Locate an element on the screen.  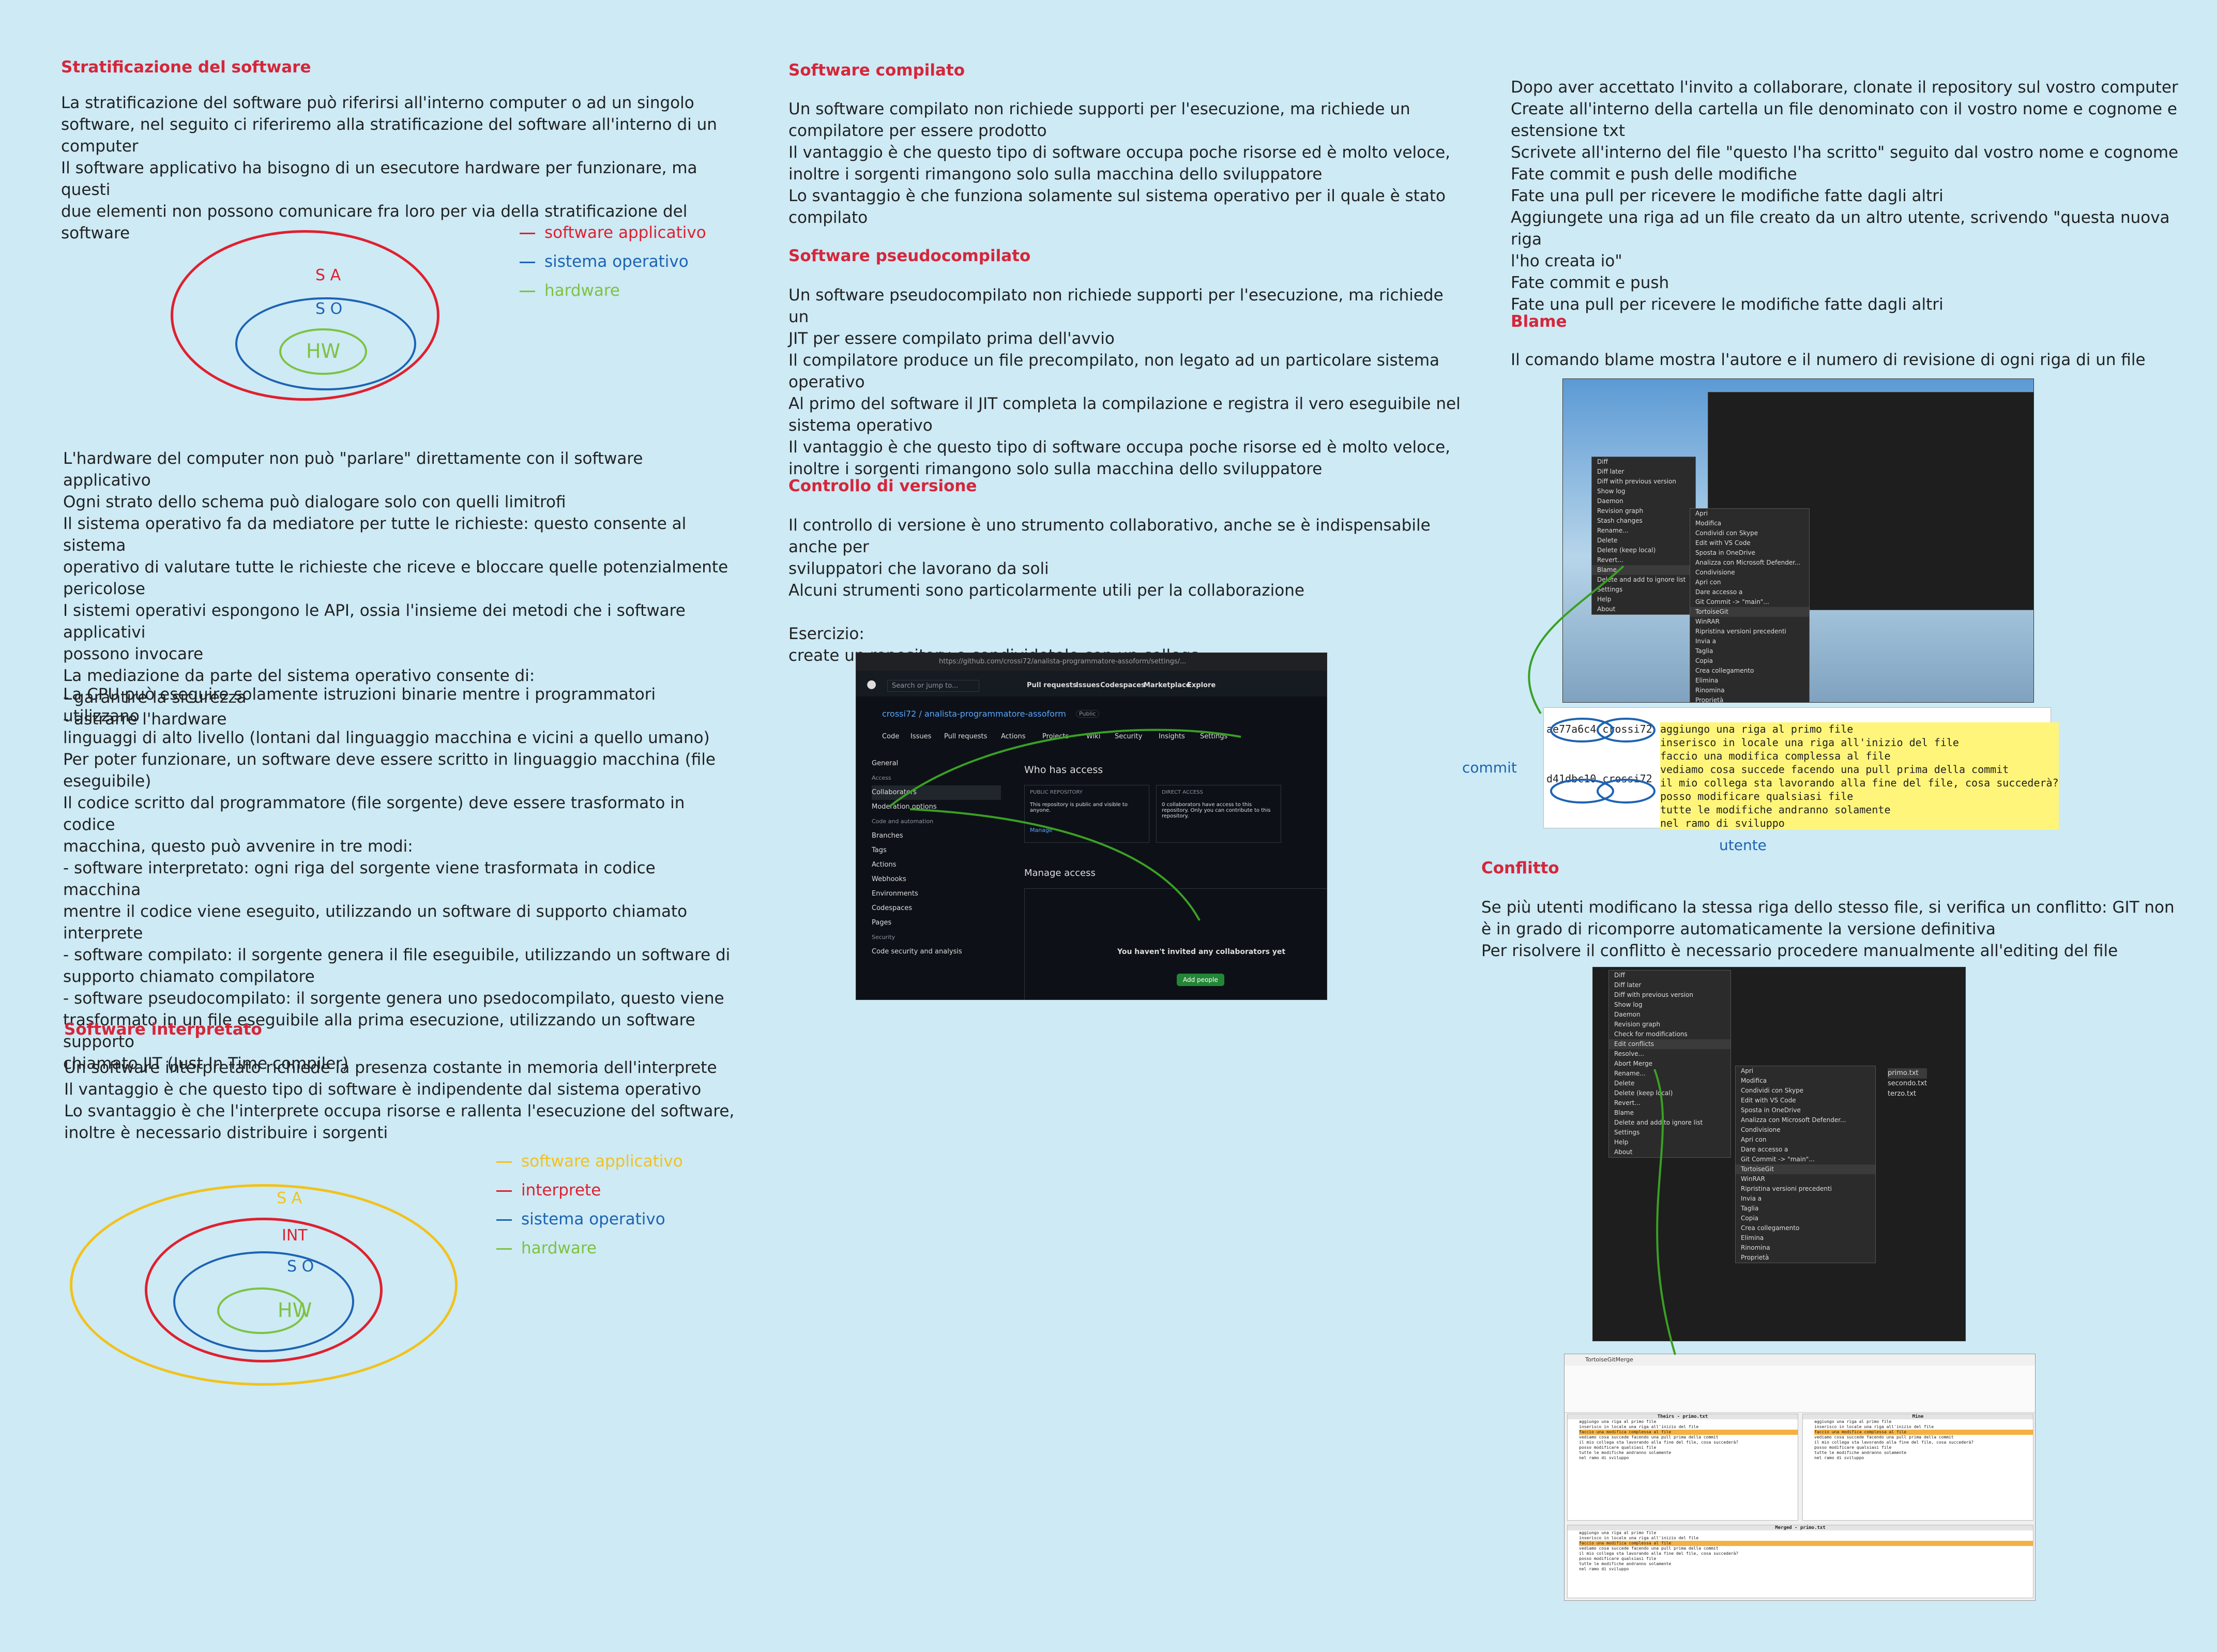
tab-projects: Projects is located at coordinates (1055, 736).